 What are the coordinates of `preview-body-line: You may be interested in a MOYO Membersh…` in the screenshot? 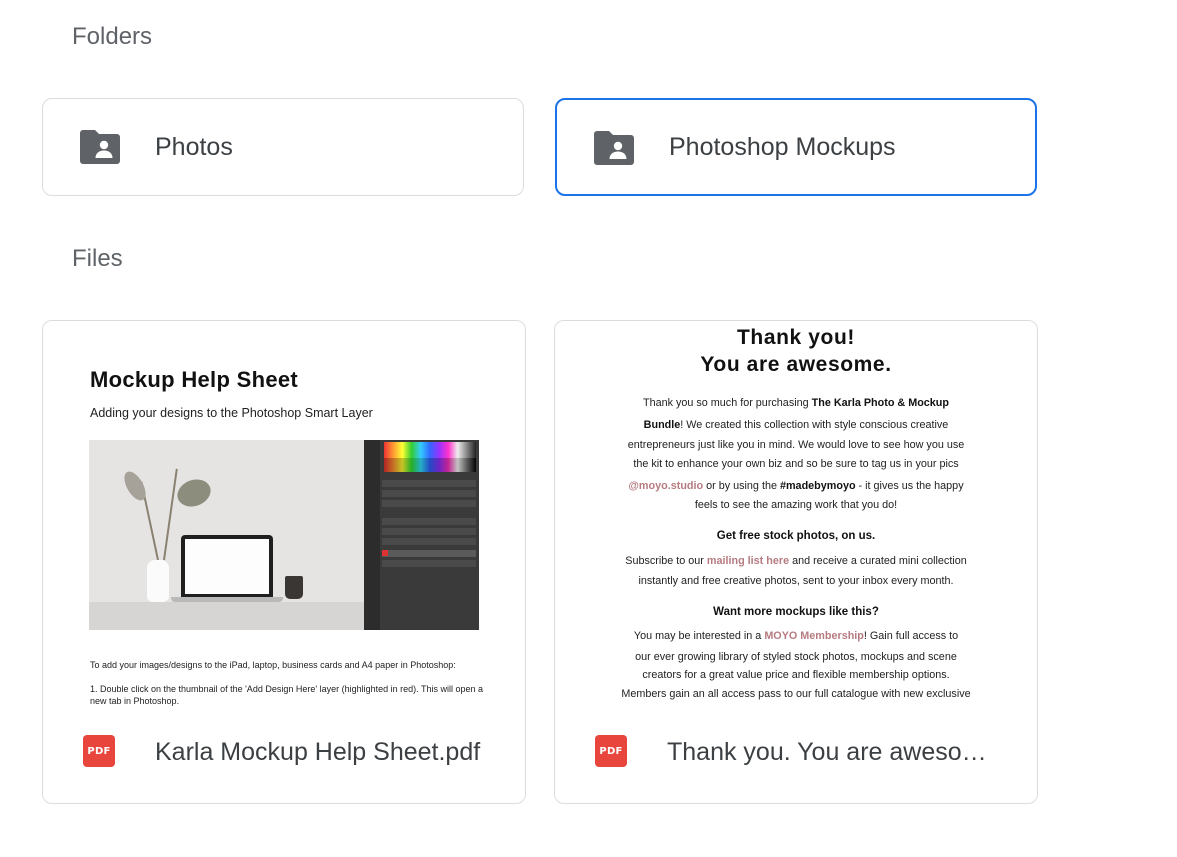 It's located at (796, 636).